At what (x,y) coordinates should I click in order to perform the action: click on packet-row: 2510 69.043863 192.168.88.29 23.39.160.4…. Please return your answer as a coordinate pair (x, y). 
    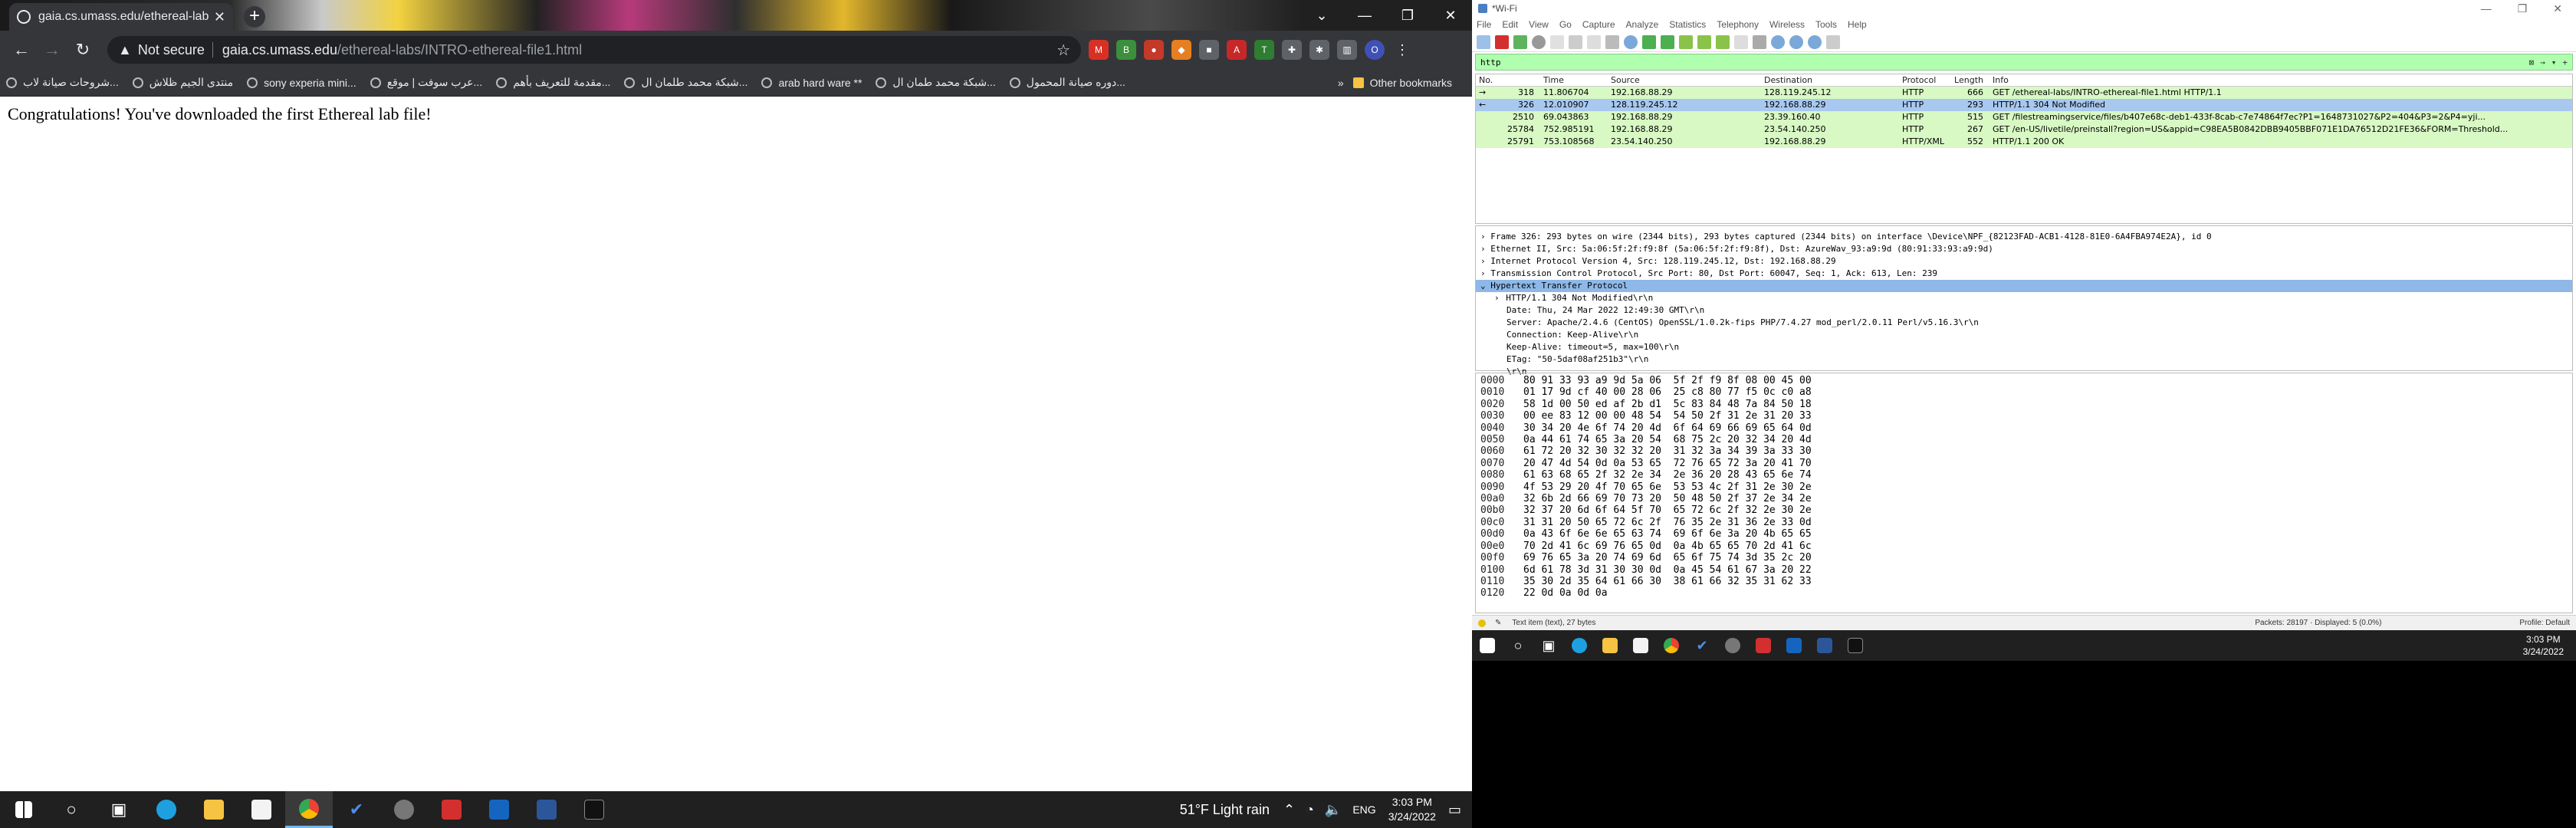
    Looking at the image, I should click on (2024, 117).